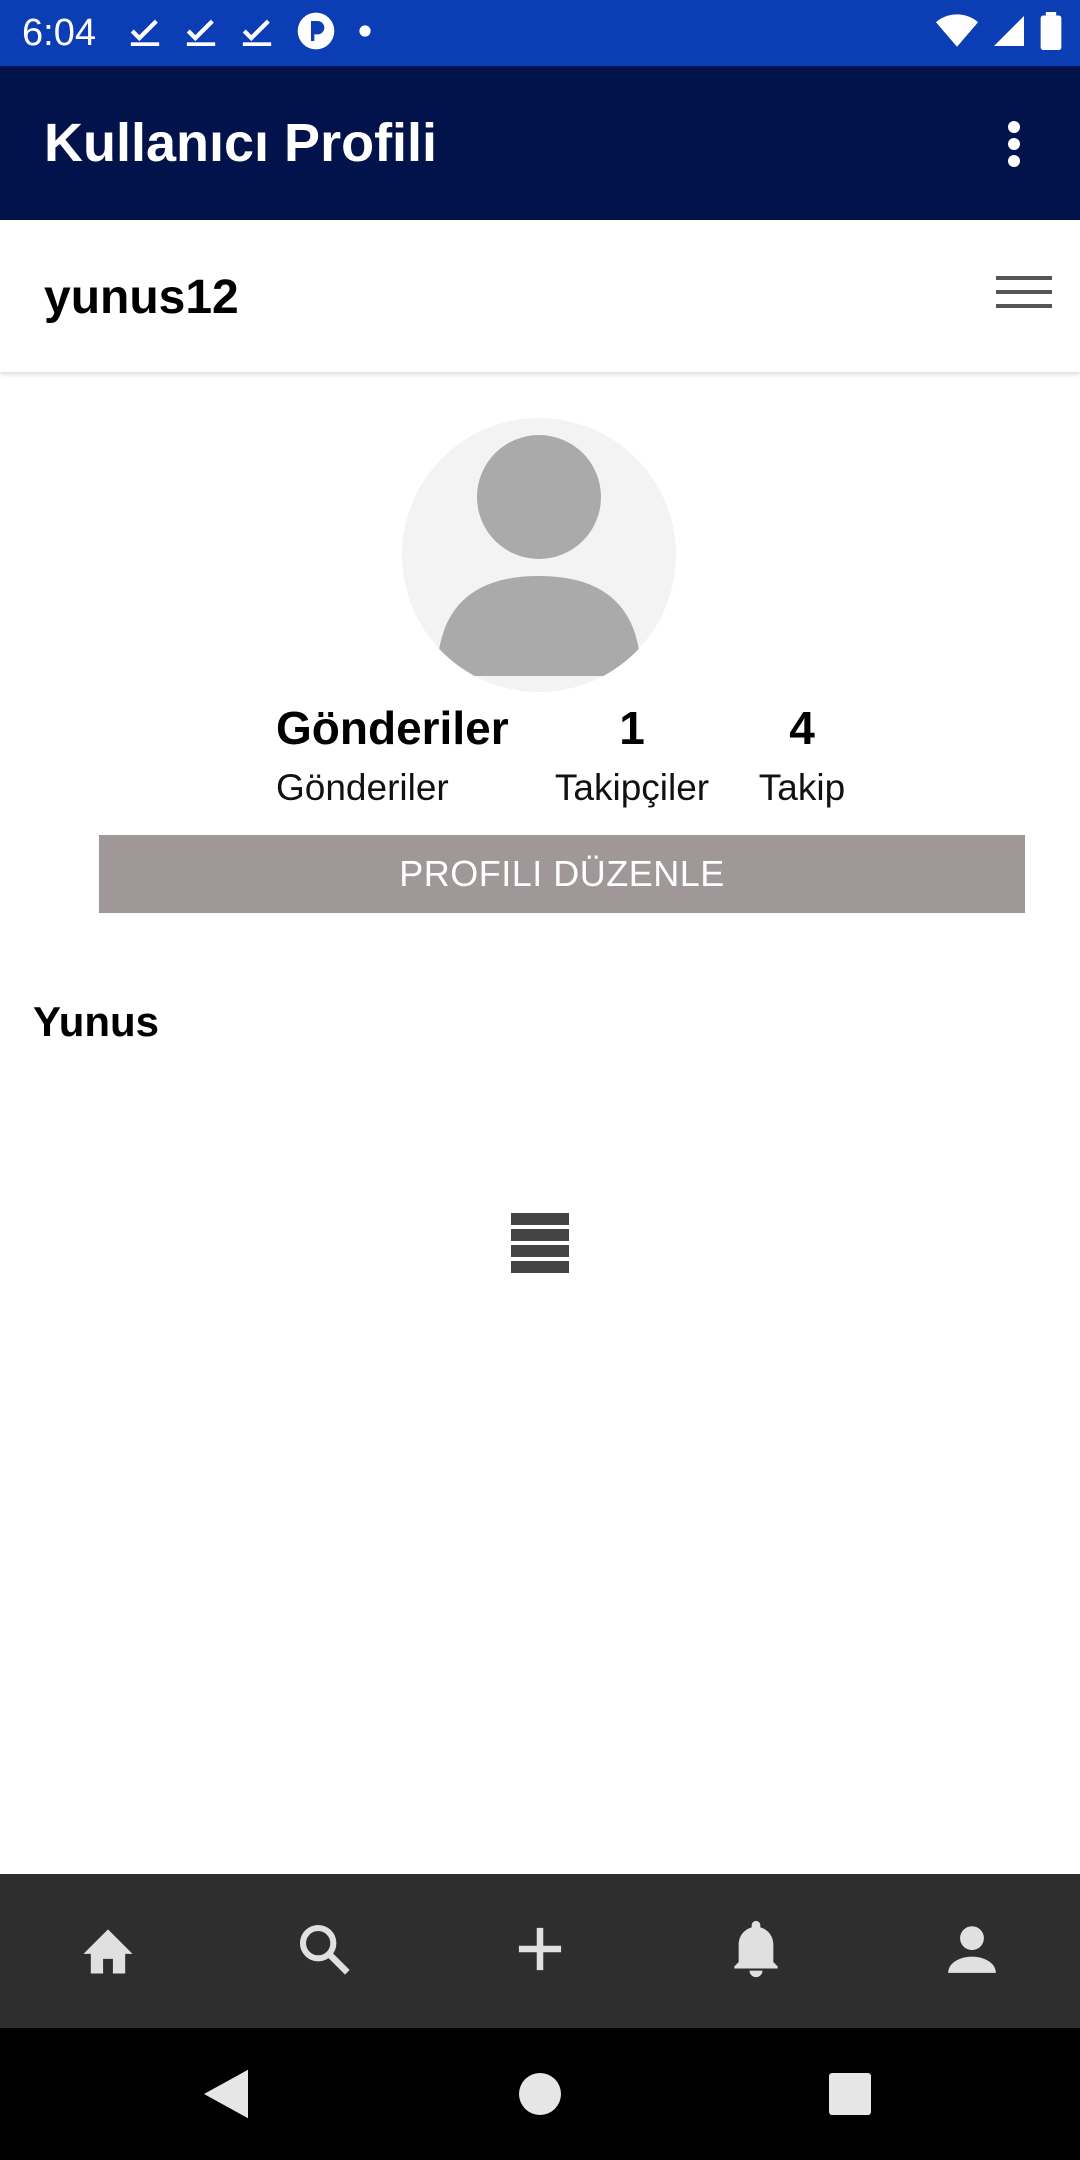 The width and height of the screenshot is (1080, 2160). Describe the element at coordinates (540, 1243) in the screenshot. I see `list-view-icon` at that location.